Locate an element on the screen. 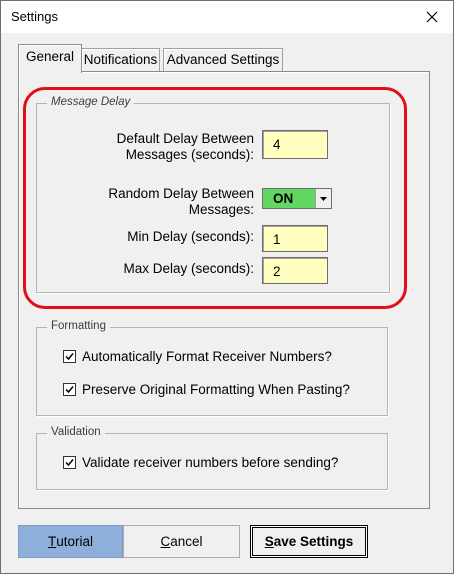 The width and height of the screenshot is (454, 574). tutorial-accelerator: T is located at coordinates (52, 541).